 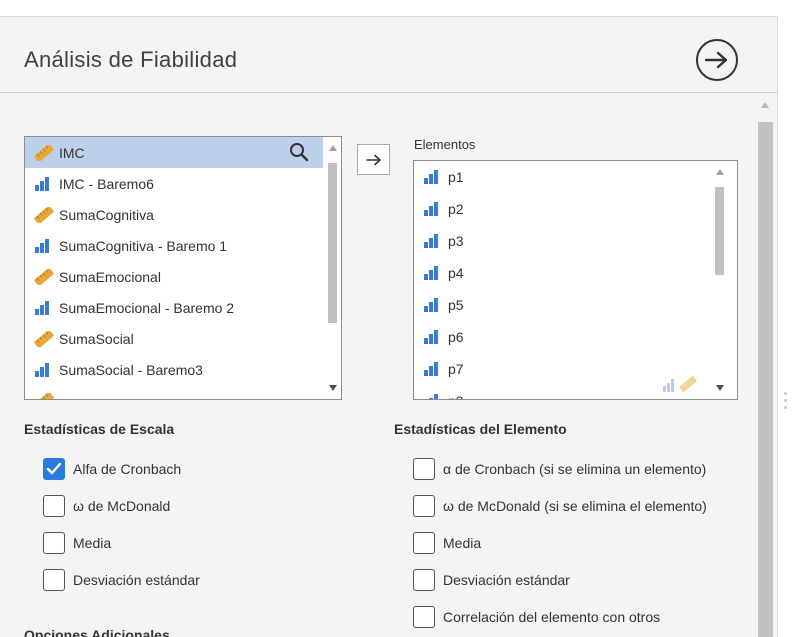 I want to click on list-item: p4, so click(x=562, y=273).